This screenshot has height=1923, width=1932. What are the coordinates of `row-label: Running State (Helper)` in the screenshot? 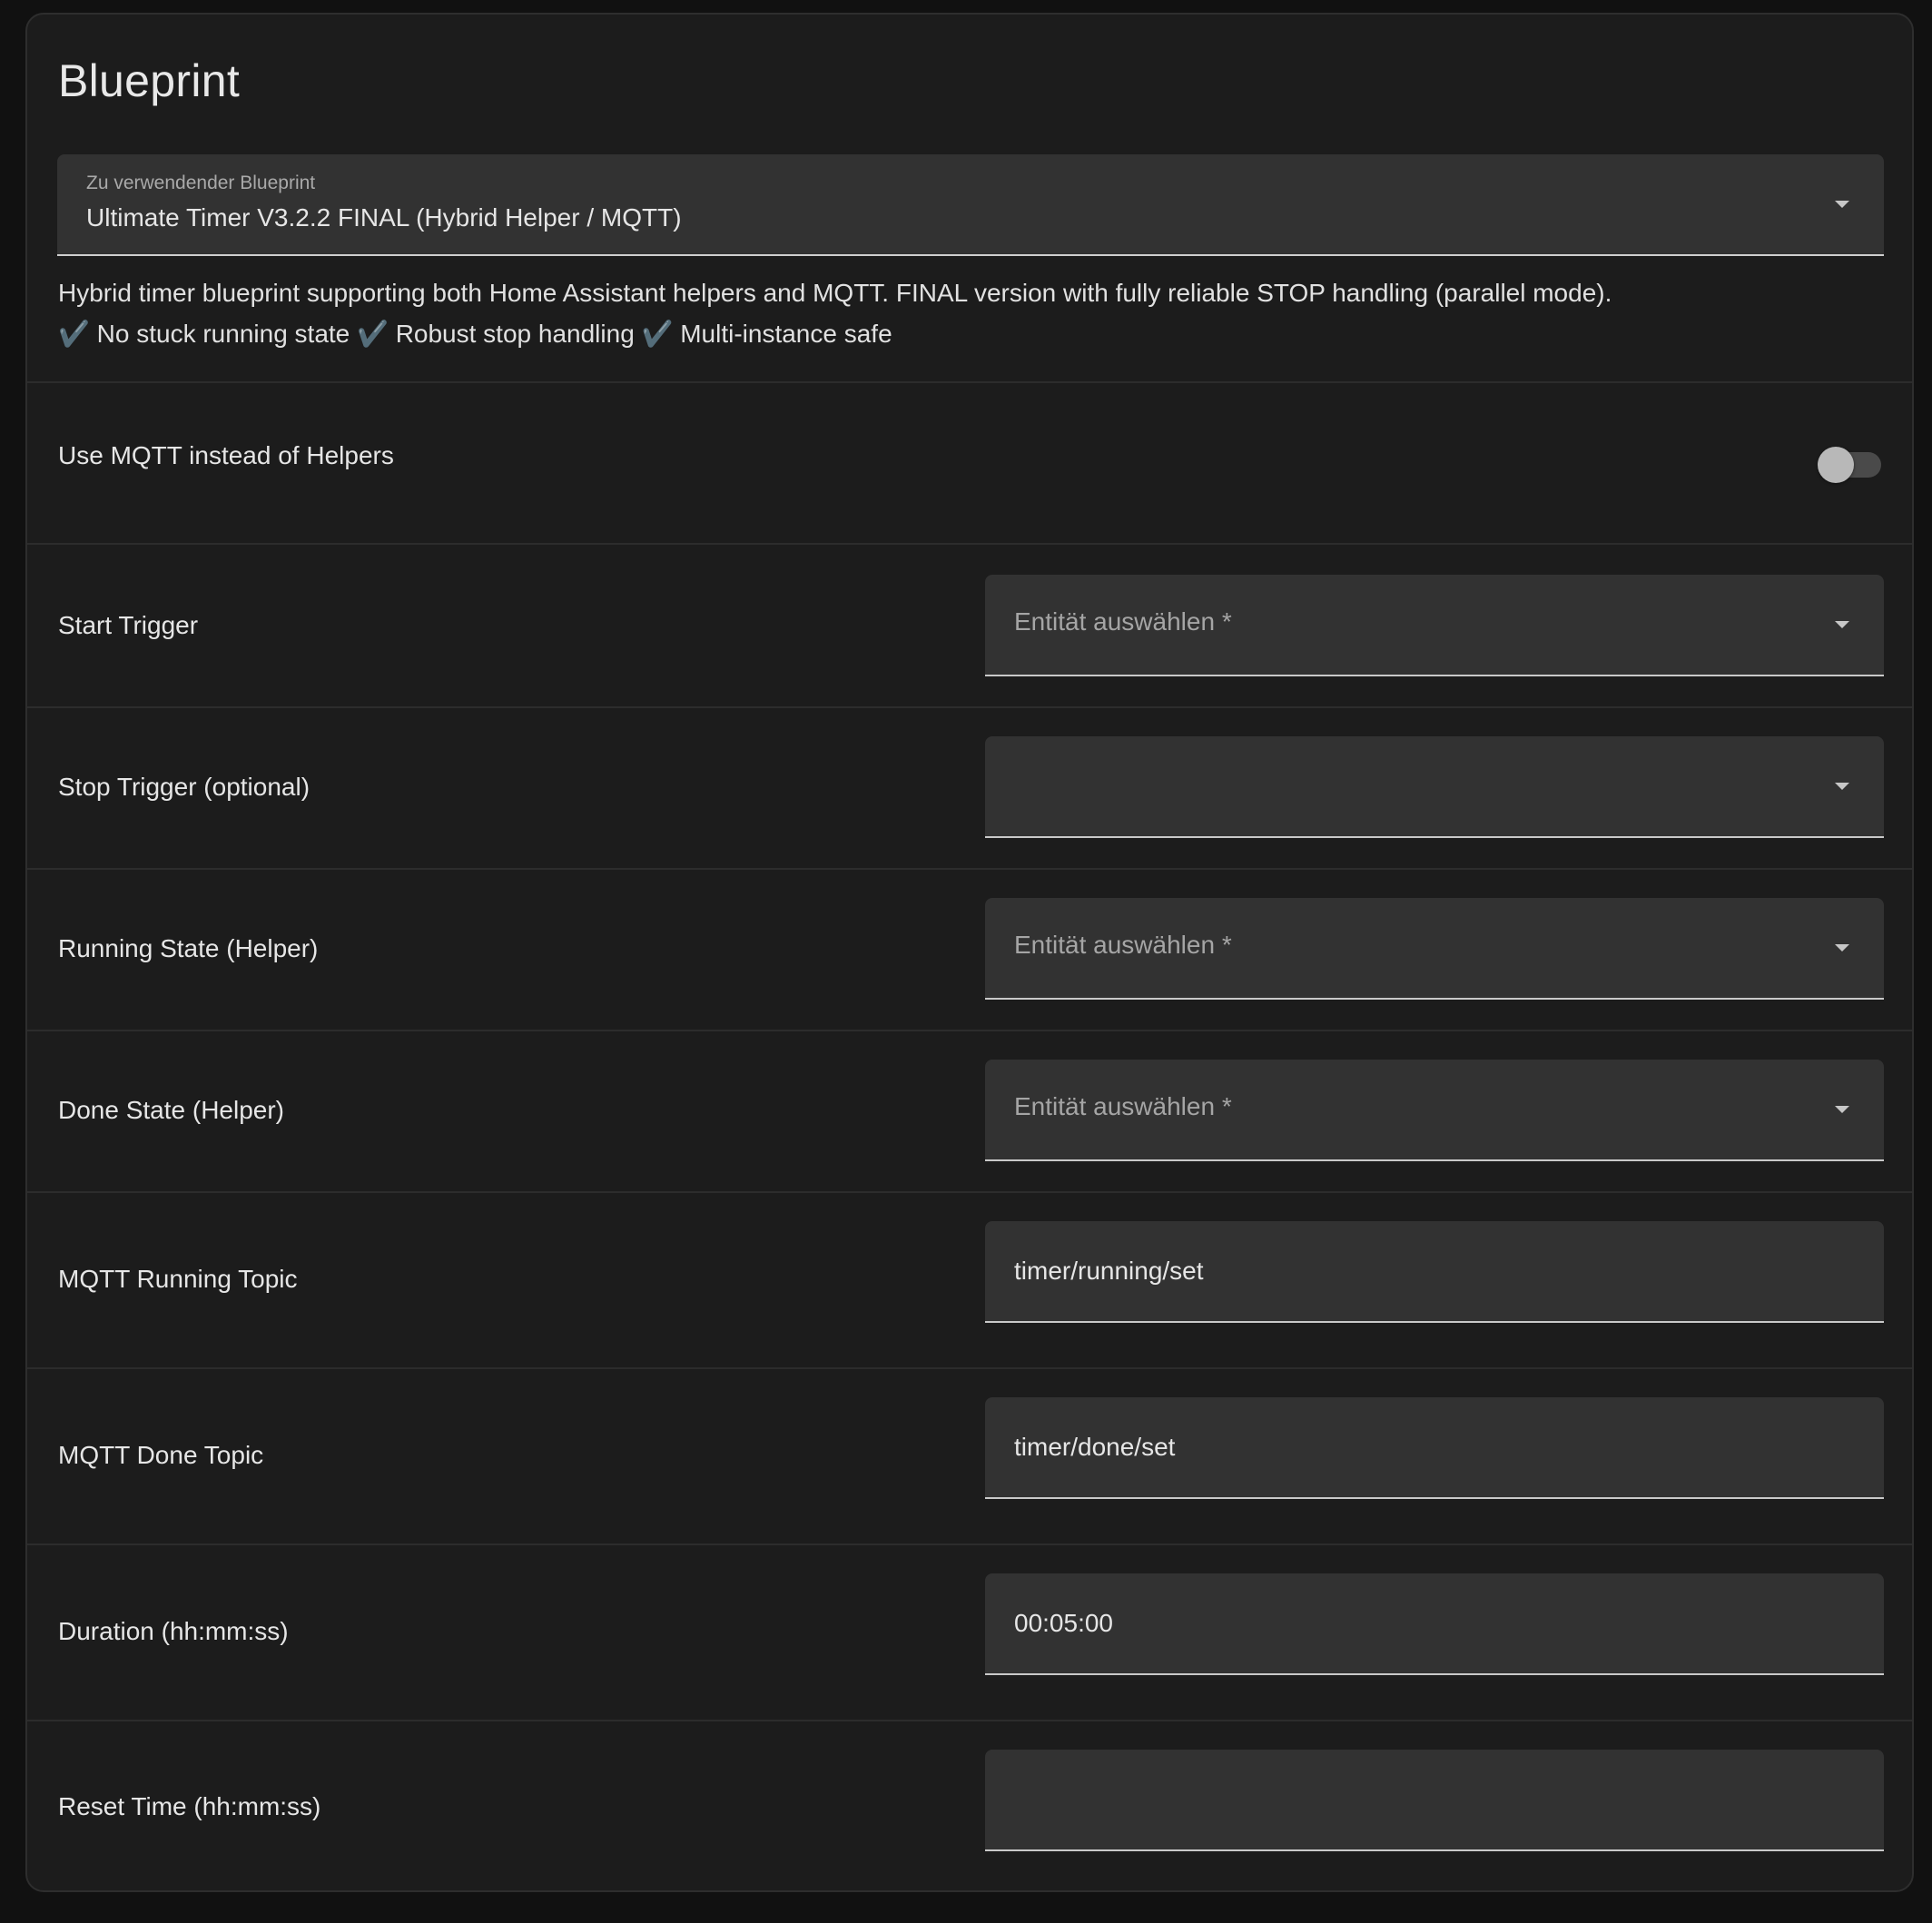 It's located at (188, 948).